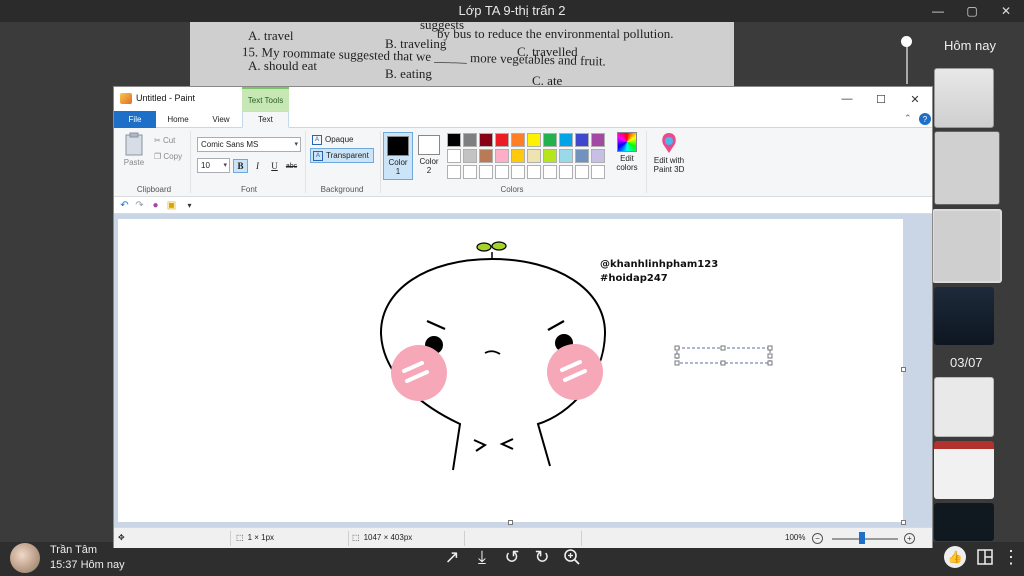  What do you see at coordinates (249, 144) in the screenshot?
I see `font-family-select: Comic Sans MS ▾` at bounding box center [249, 144].